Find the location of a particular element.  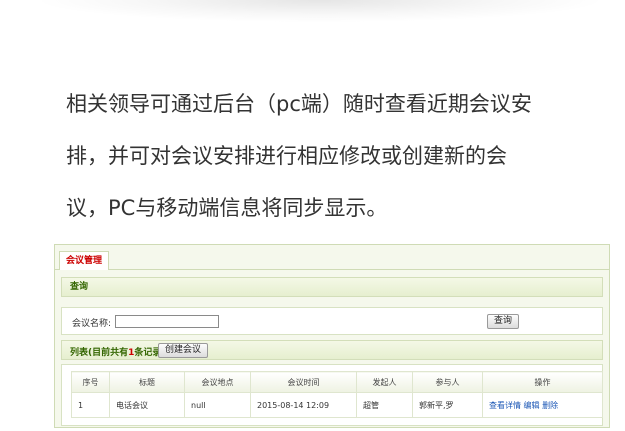

search-button: 查询 is located at coordinates (503, 321).